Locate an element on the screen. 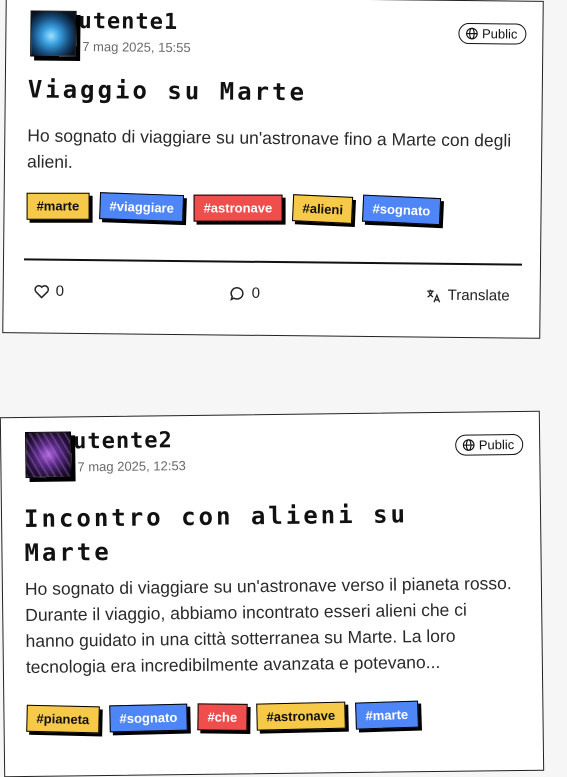 This screenshot has width=567, height=777. post-date: 7 mag 2025, 12:53 is located at coordinates (131, 466).